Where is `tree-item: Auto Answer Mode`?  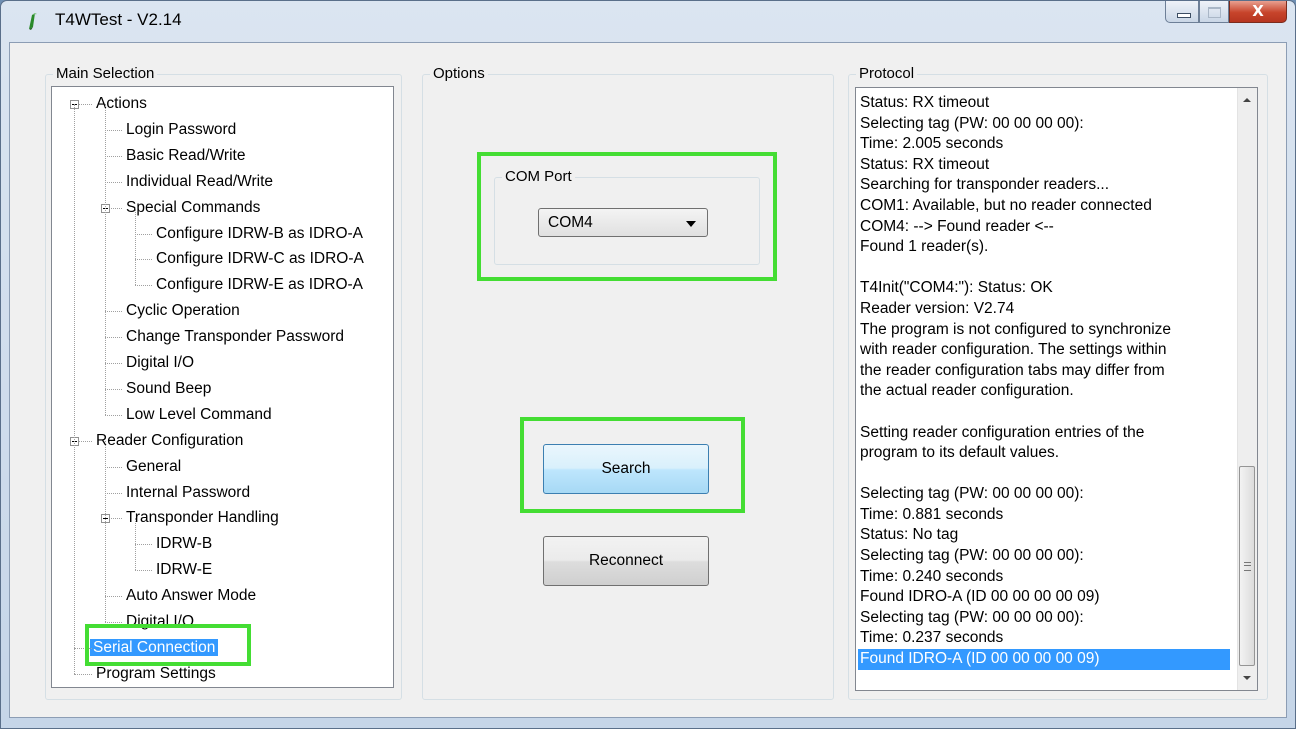
tree-item: Auto Answer Mode is located at coordinates (191, 596).